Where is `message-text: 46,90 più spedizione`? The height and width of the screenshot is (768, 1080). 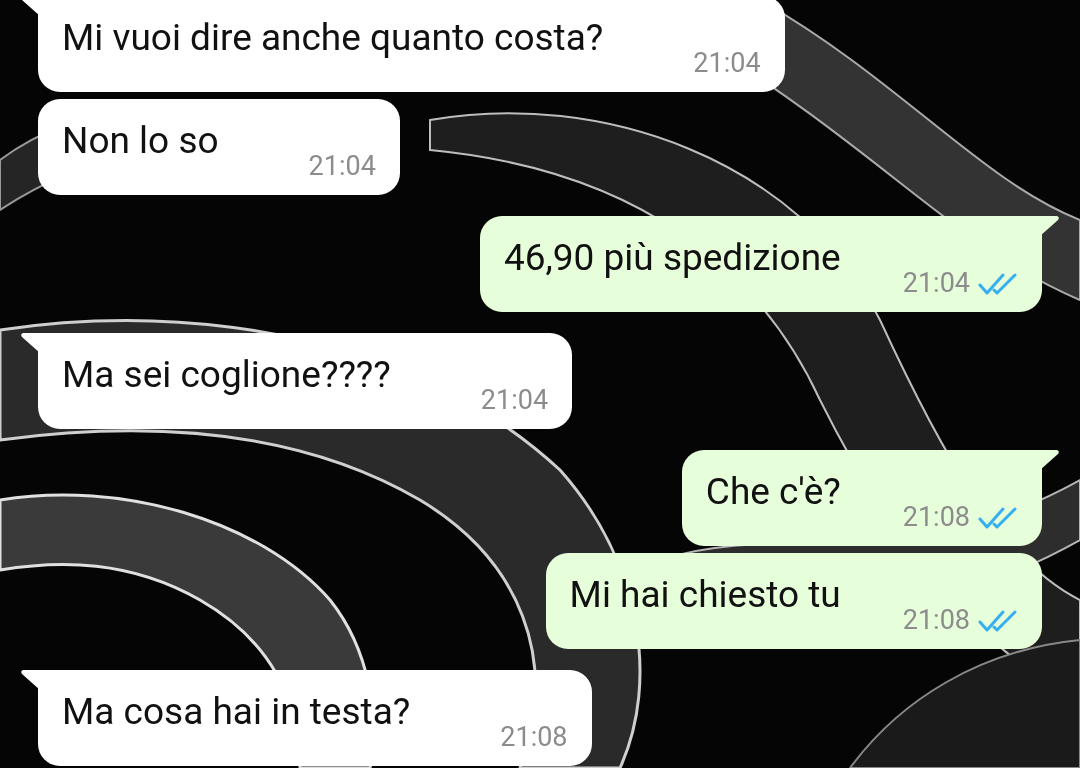 message-text: 46,90 più spedizione is located at coordinates (672, 257).